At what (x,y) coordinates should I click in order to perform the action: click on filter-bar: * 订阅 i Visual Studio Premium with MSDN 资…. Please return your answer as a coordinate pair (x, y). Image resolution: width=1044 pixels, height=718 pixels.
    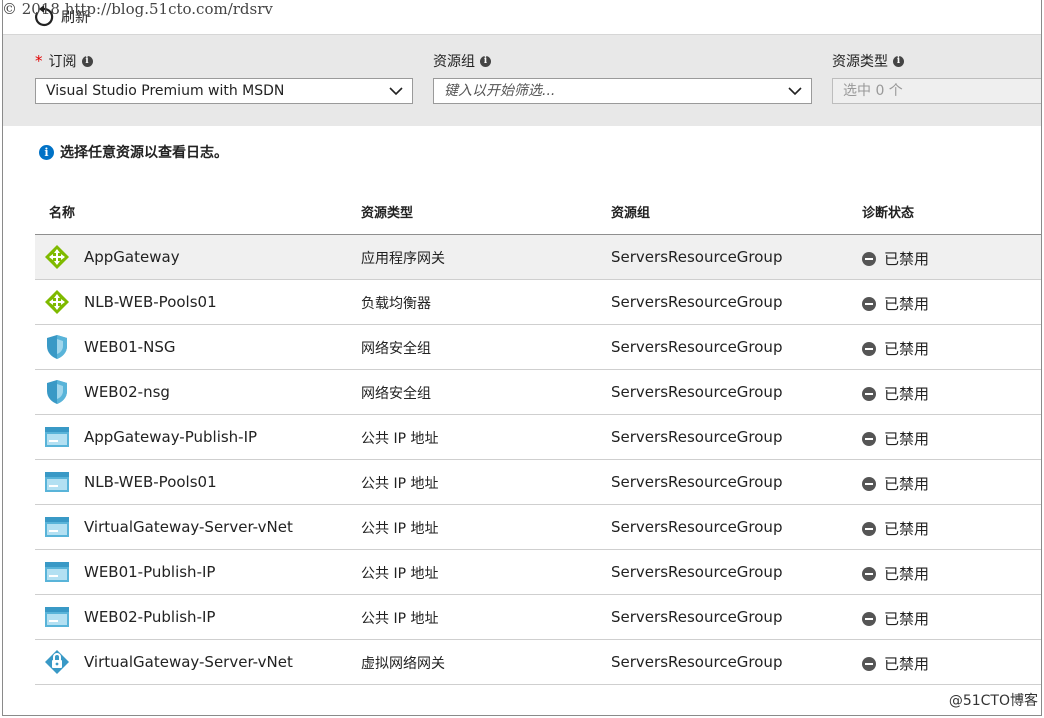
    Looking at the image, I should click on (522, 80).